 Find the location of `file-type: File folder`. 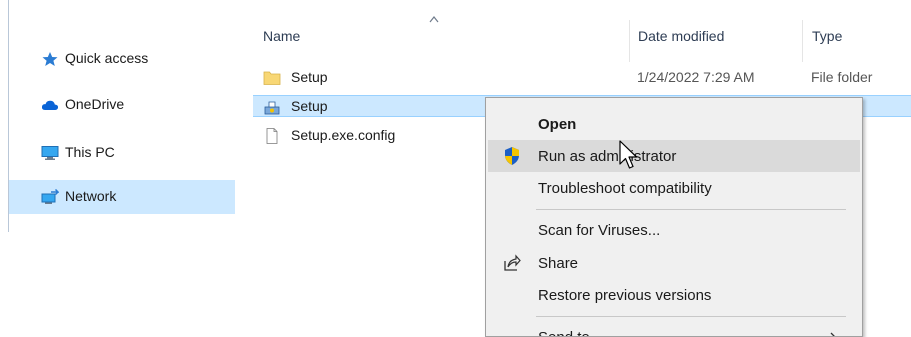

file-type: File folder is located at coordinates (842, 77).